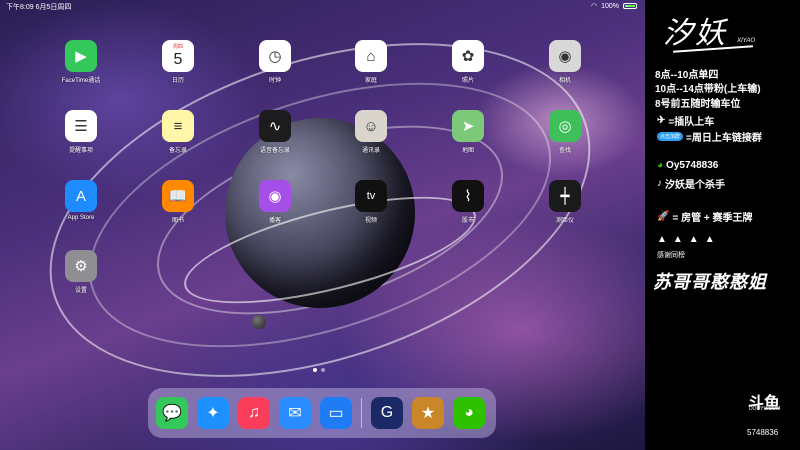 This screenshot has height=450, width=800. Describe the element at coordinates (763, 432) in the screenshot. I see `room-id: 5748836` at that location.